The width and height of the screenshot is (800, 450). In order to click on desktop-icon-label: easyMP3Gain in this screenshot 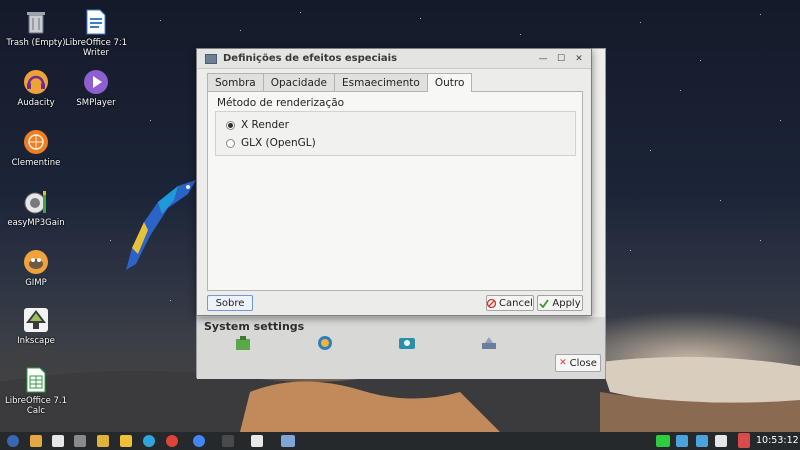, I will do `click(36, 223)`.